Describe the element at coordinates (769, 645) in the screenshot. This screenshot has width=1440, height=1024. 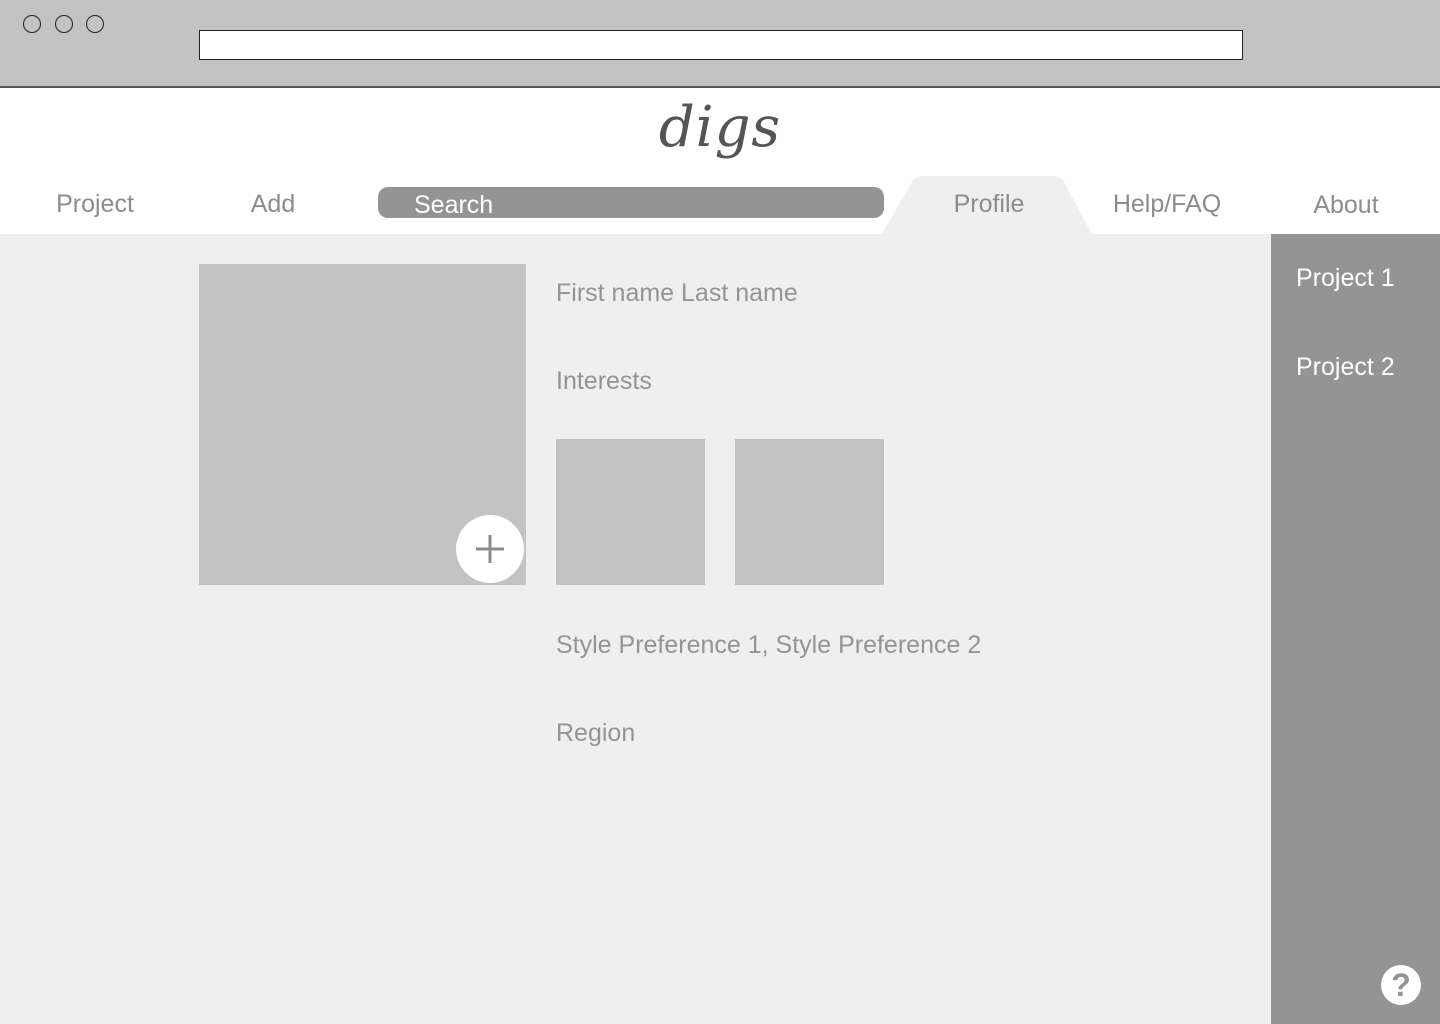
I see `style-preferences: Style Preference 1, Style Preference 2` at that location.